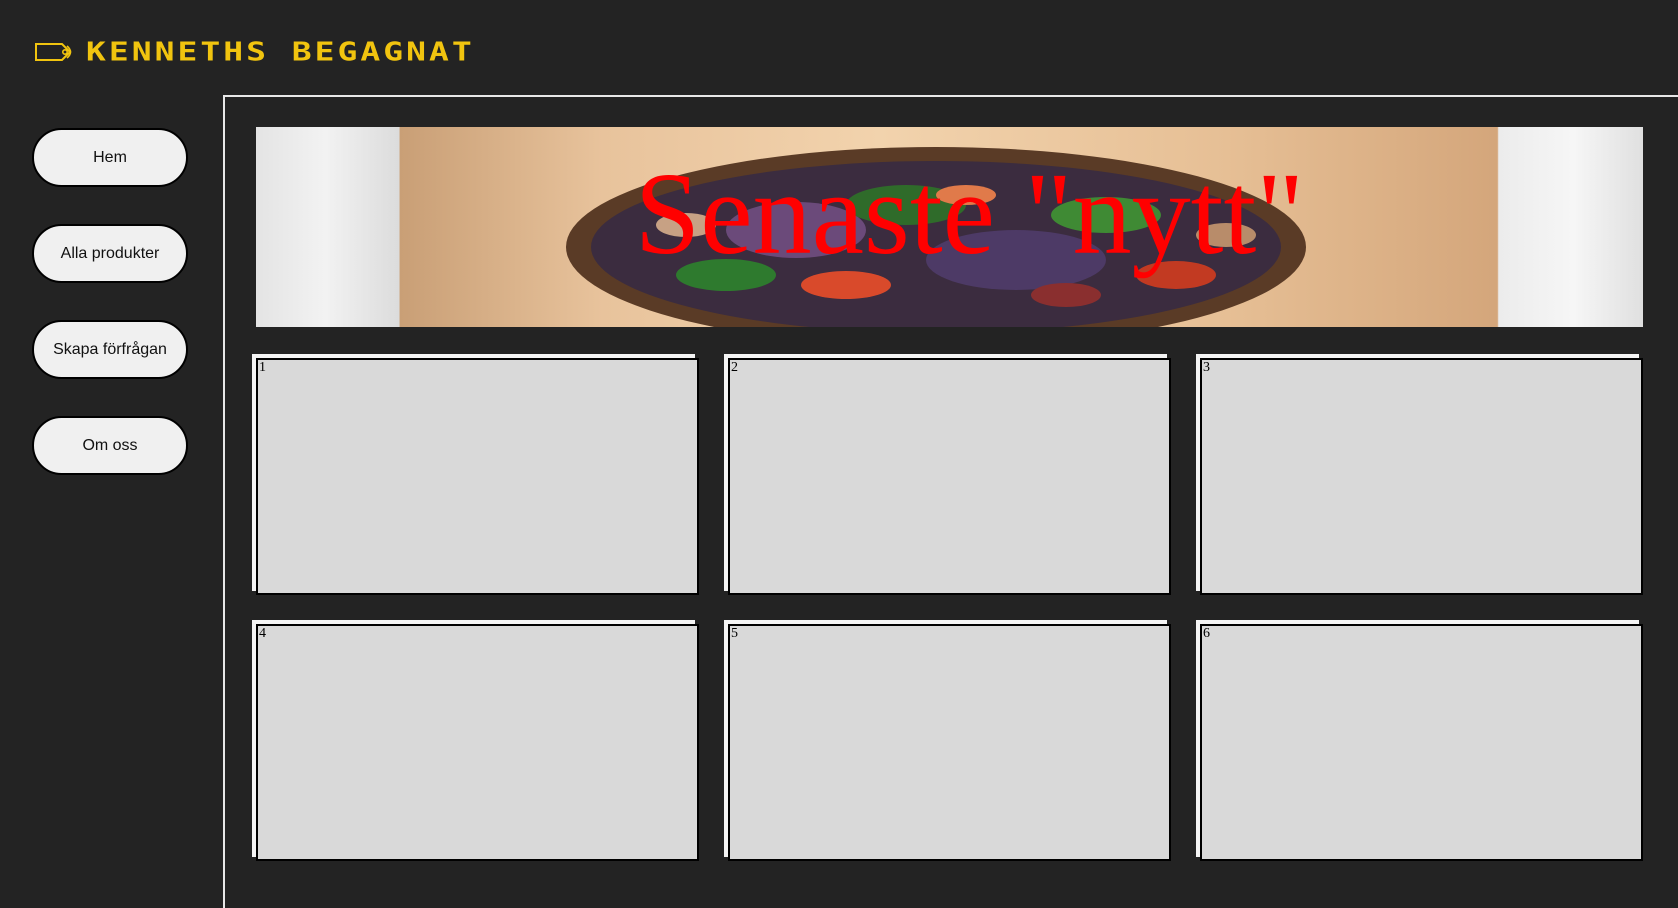 The image size is (1678, 908). I want to click on card-number: 5, so click(734, 633).